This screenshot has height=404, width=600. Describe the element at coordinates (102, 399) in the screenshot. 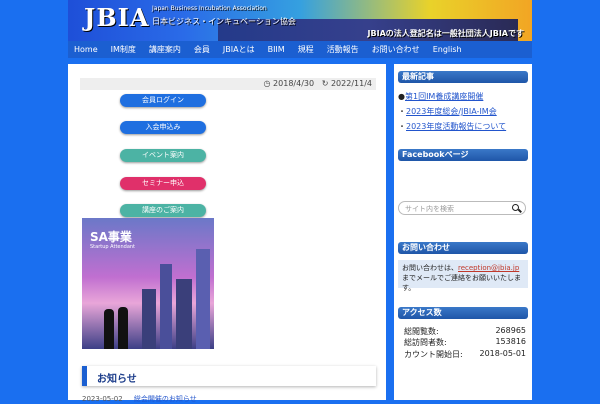

I see `news-date: 2023-05-02` at that location.